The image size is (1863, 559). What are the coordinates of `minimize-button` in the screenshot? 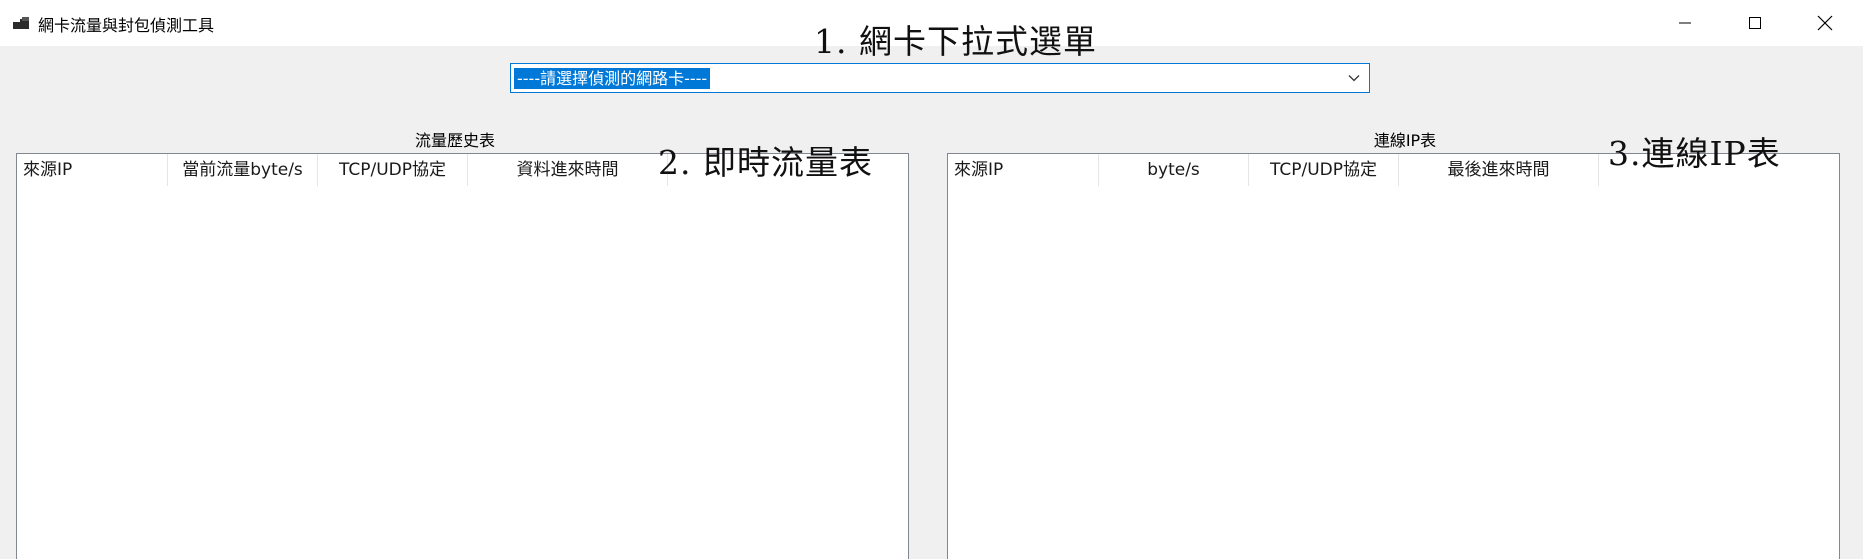 It's located at (1685, 23).